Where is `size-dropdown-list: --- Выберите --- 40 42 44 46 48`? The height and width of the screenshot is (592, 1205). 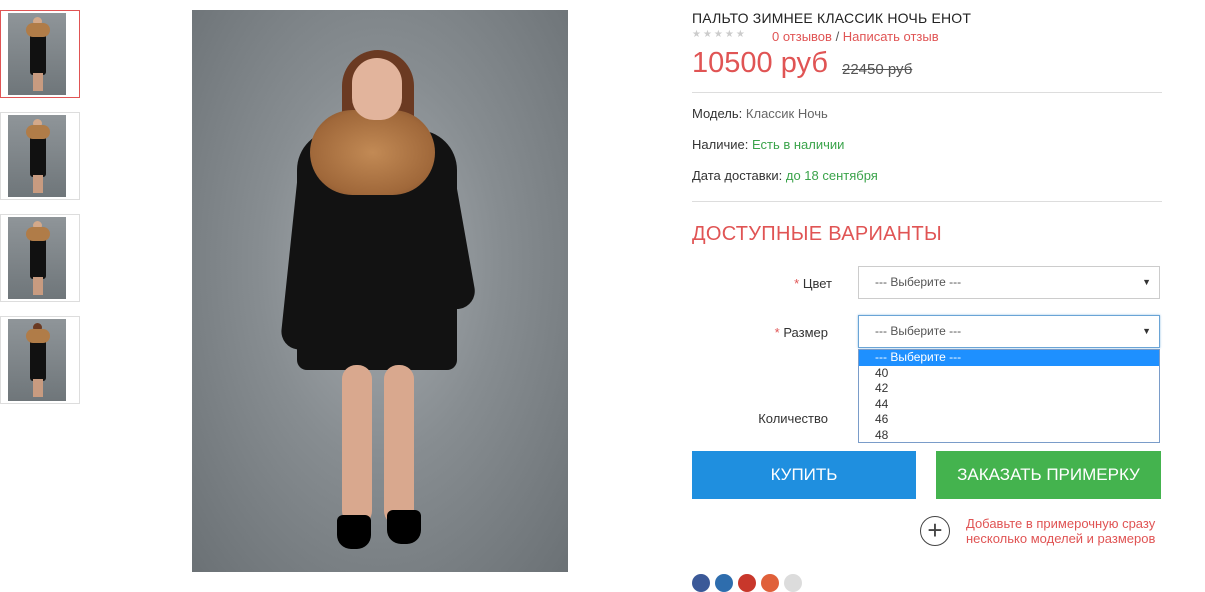
size-dropdown-list: --- Выберите --- 40 42 44 46 48 is located at coordinates (1009, 396).